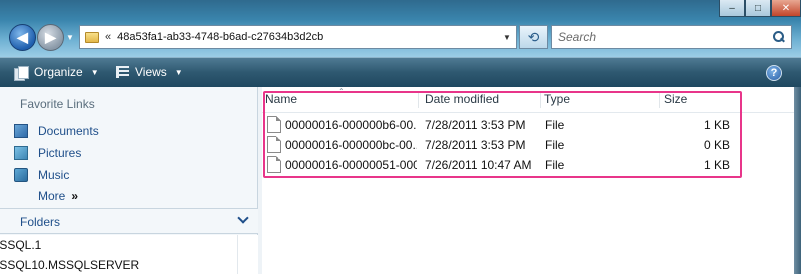 This screenshot has width=801, height=274. What do you see at coordinates (483, 100) in the screenshot?
I see `column-header-date-modified: Date modified` at bounding box center [483, 100].